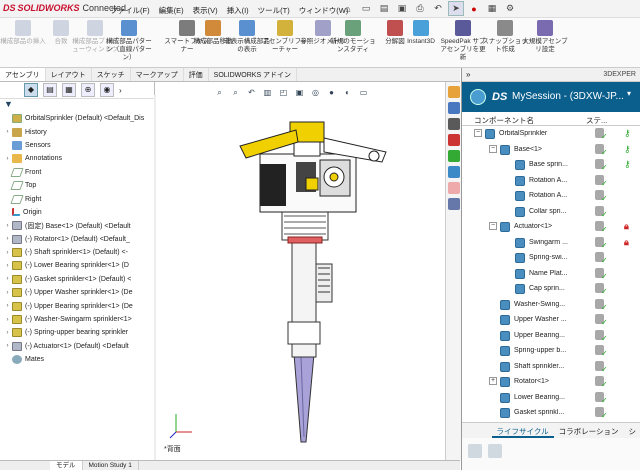  What do you see at coordinates (438, 8) in the screenshot?
I see `undo-icon: ↶` at bounding box center [438, 8].